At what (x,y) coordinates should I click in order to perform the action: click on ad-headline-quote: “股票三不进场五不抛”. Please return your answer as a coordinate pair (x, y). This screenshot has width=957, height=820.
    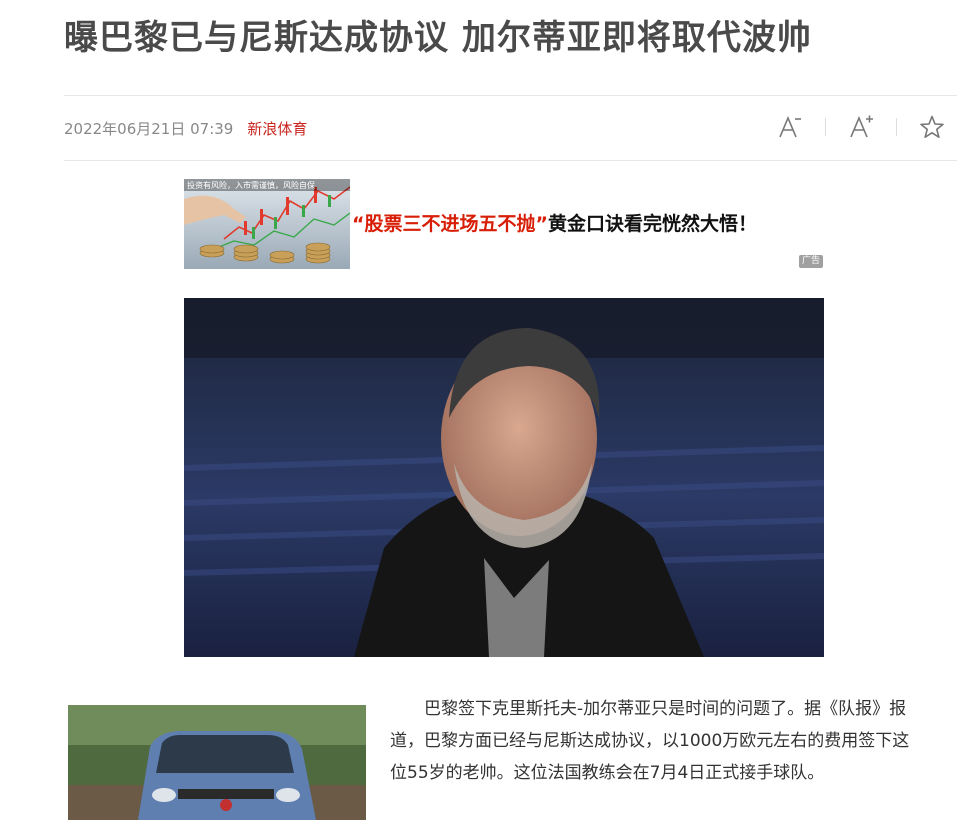
    Looking at the image, I should click on (450, 224).